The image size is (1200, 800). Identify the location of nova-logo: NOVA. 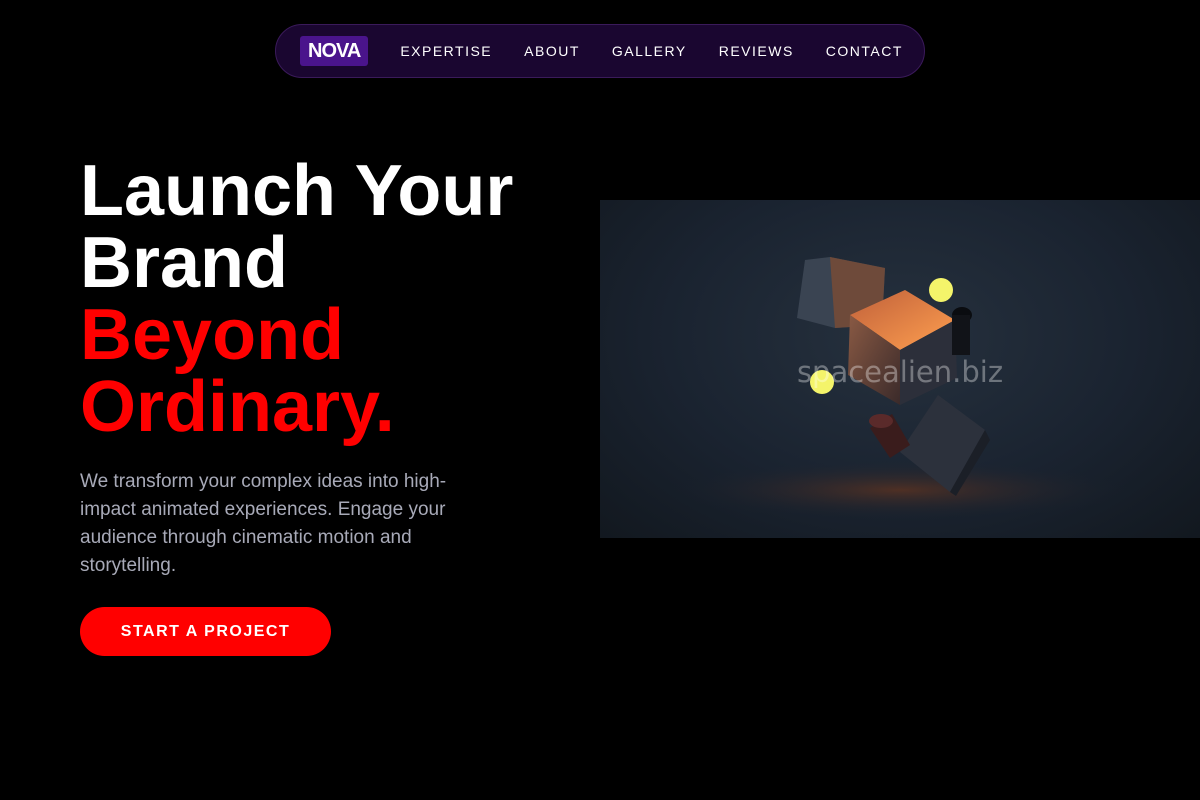
(334, 51).